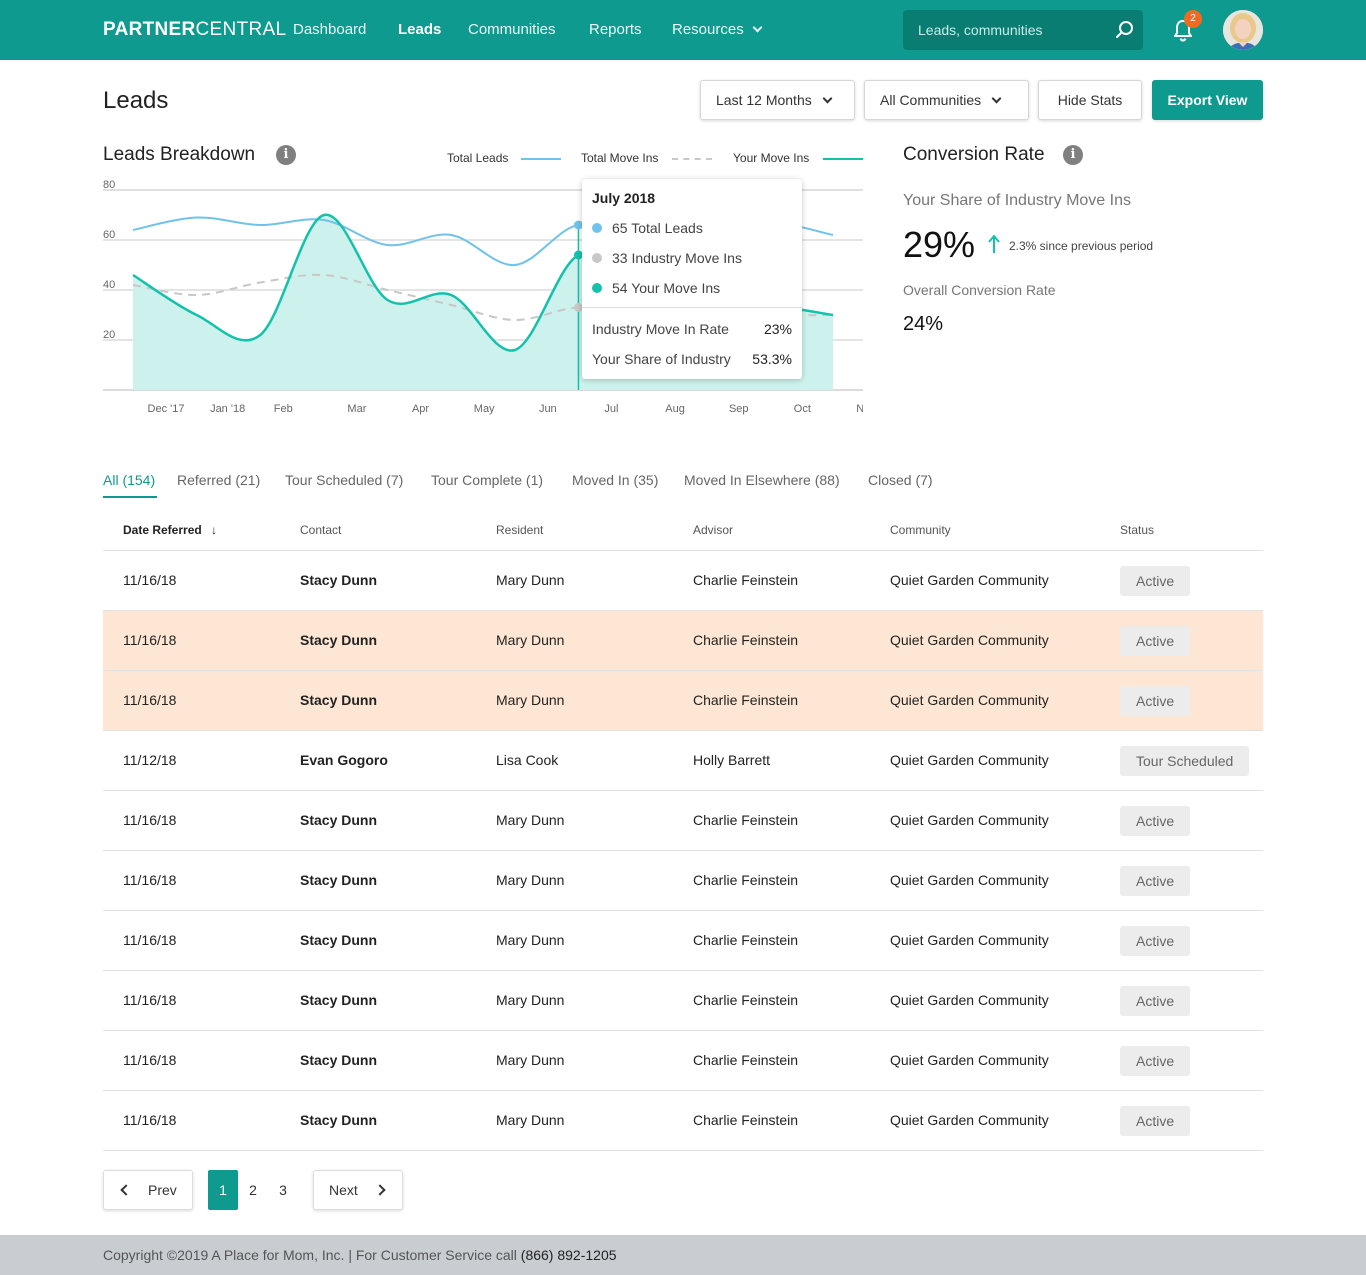  I want to click on tab-all: All (154), so click(129, 480).